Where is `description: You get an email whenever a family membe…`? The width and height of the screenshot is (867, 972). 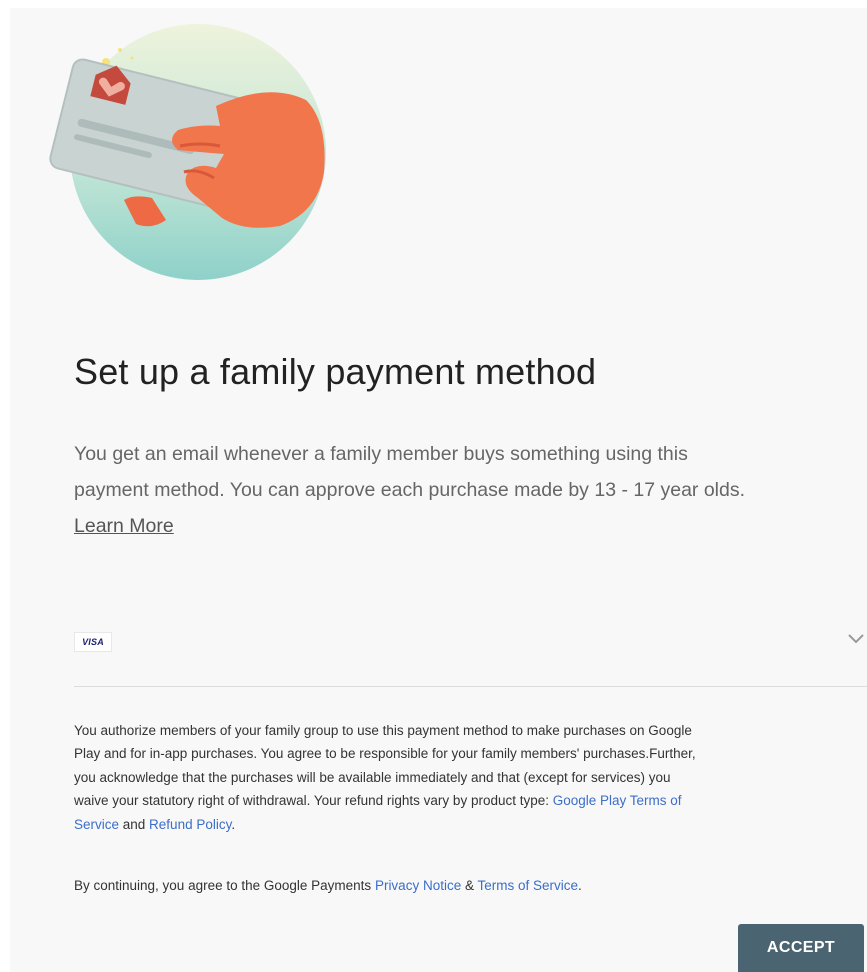 description: You get an email whenever a family membe… is located at coordinates (470, 490).